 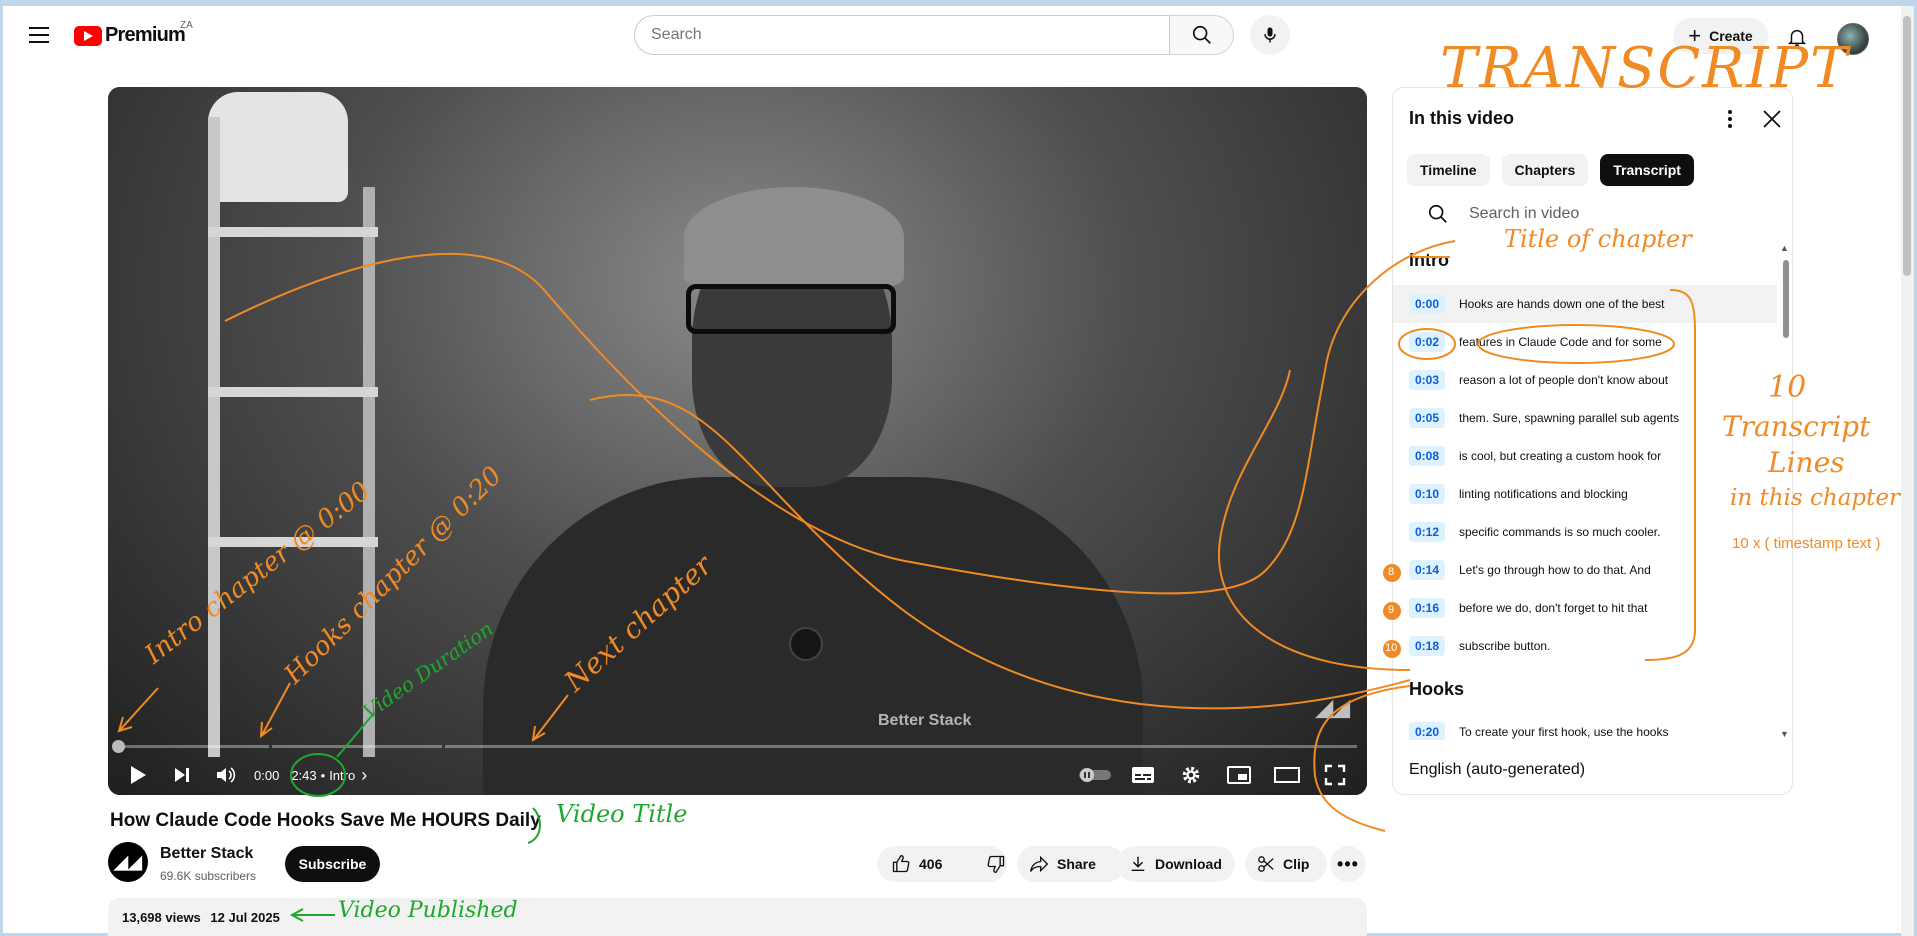 What do you see at coordinates (1391, 572) in the screenshot?
I see `annotation-badge-8: 8` at bounding box center [1391, 572].